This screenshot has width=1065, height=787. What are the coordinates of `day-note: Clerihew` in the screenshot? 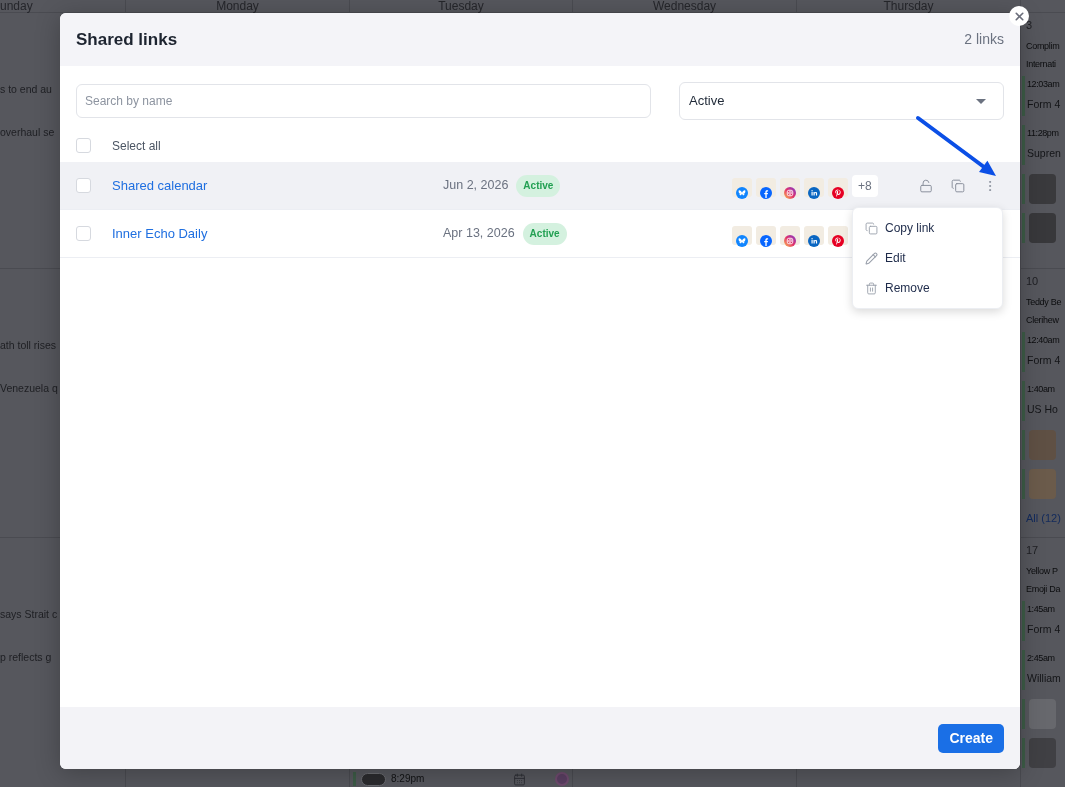 It's located at (1043, 320).